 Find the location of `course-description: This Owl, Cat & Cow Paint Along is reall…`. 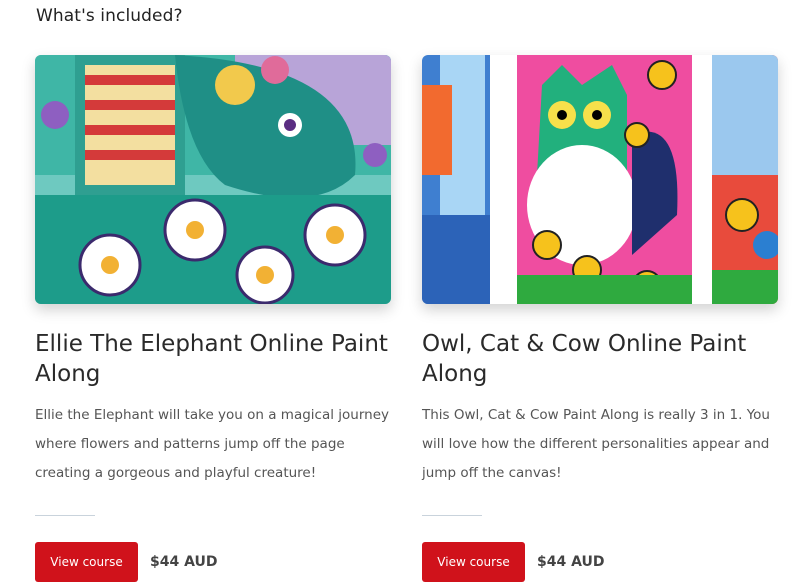

course-description: This Owl, Cat & Cow Paint Along is reall… is located at coordinates (596, 444).